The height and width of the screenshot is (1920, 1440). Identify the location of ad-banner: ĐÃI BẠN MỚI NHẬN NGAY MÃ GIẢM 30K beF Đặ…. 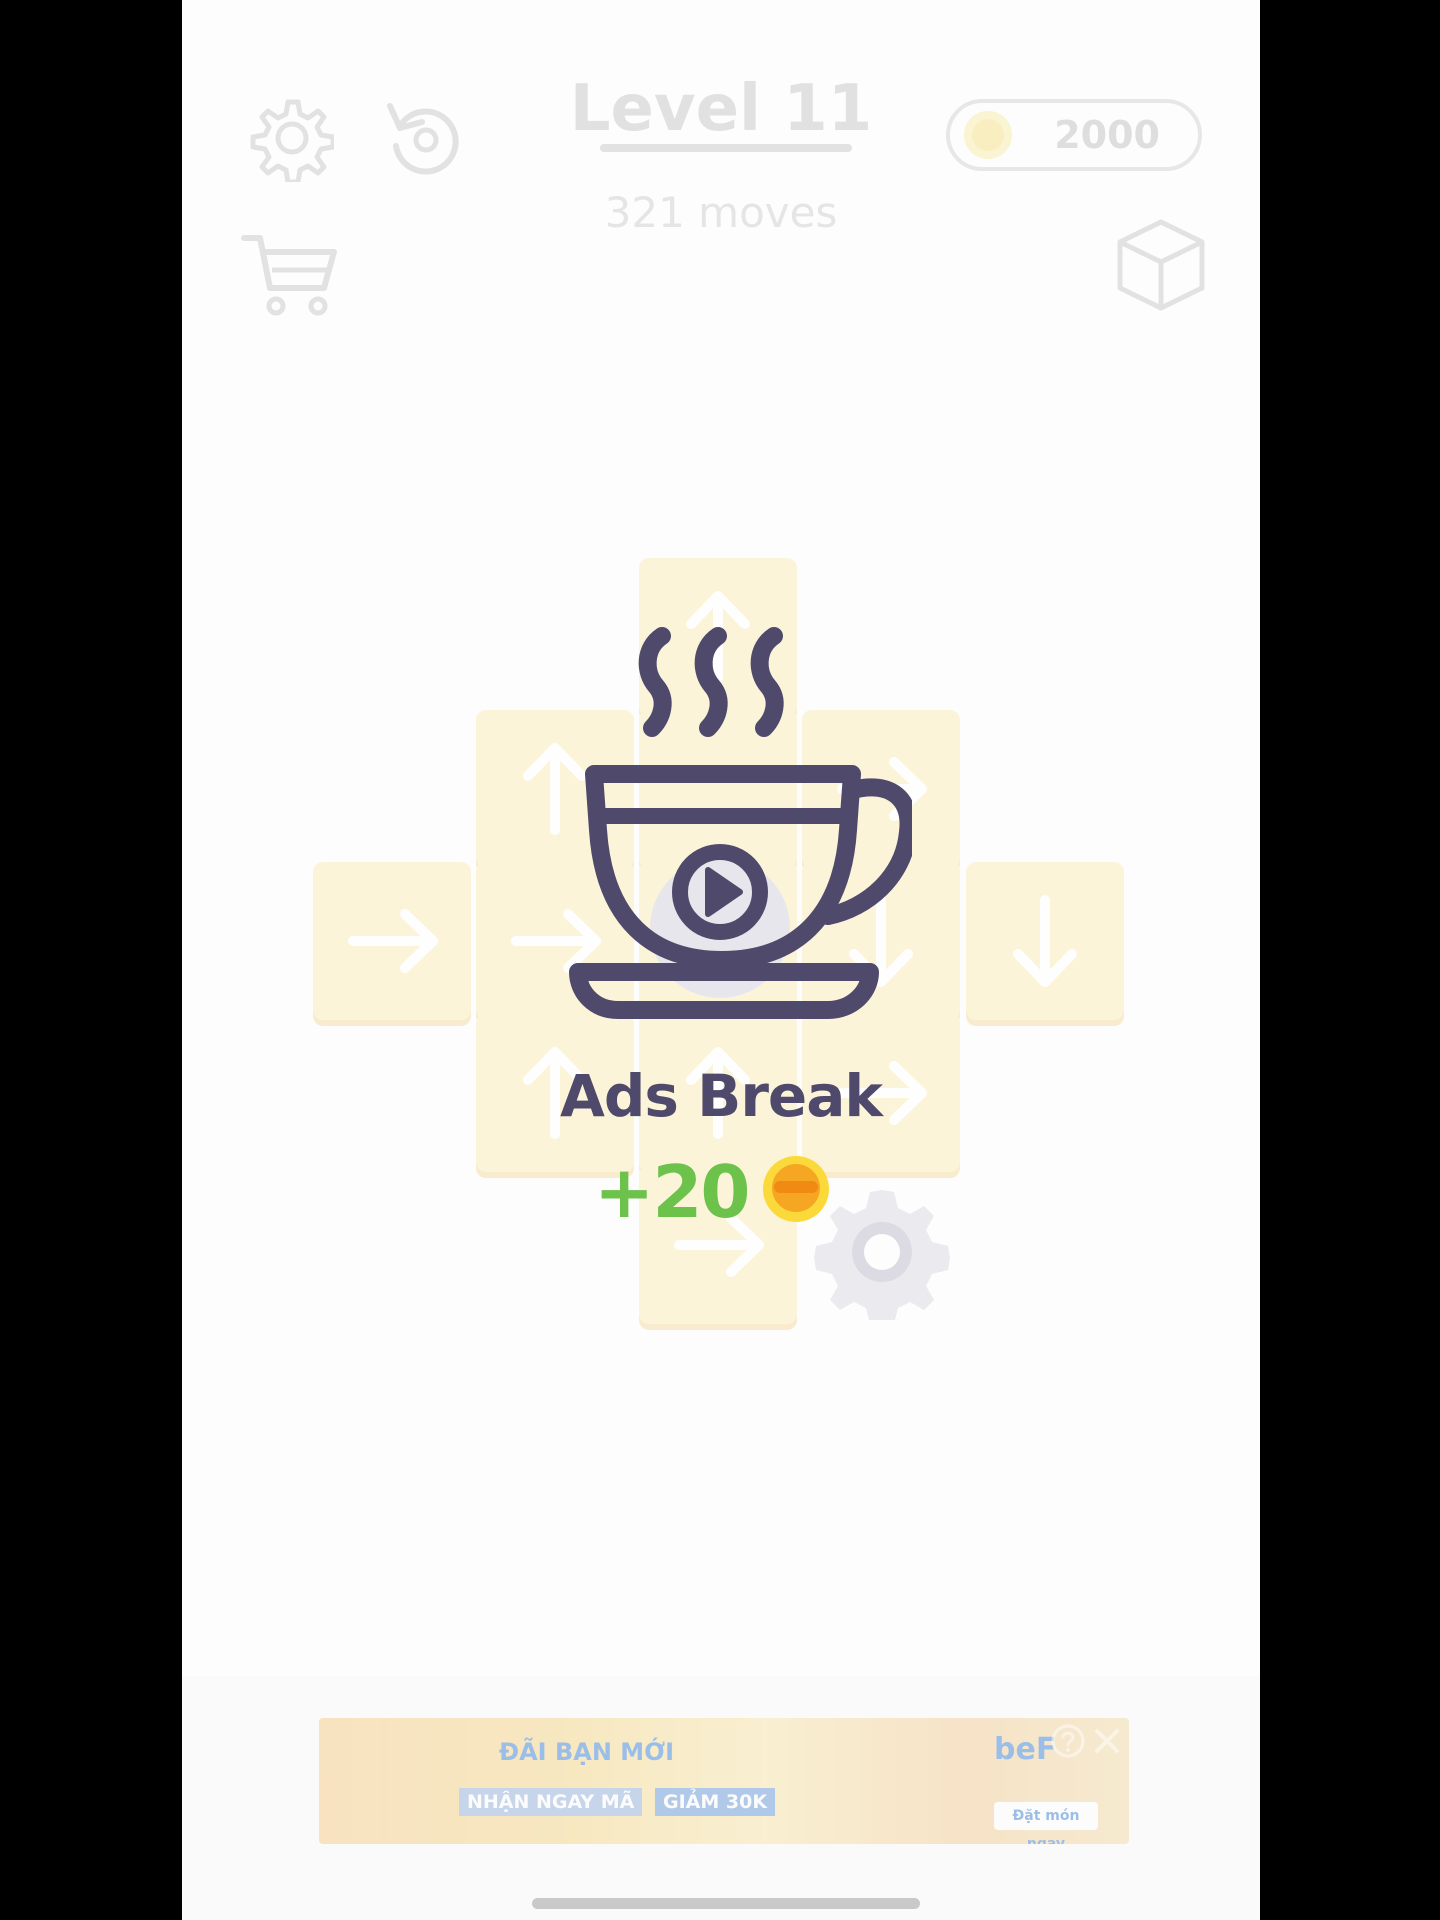
(724, 1781).